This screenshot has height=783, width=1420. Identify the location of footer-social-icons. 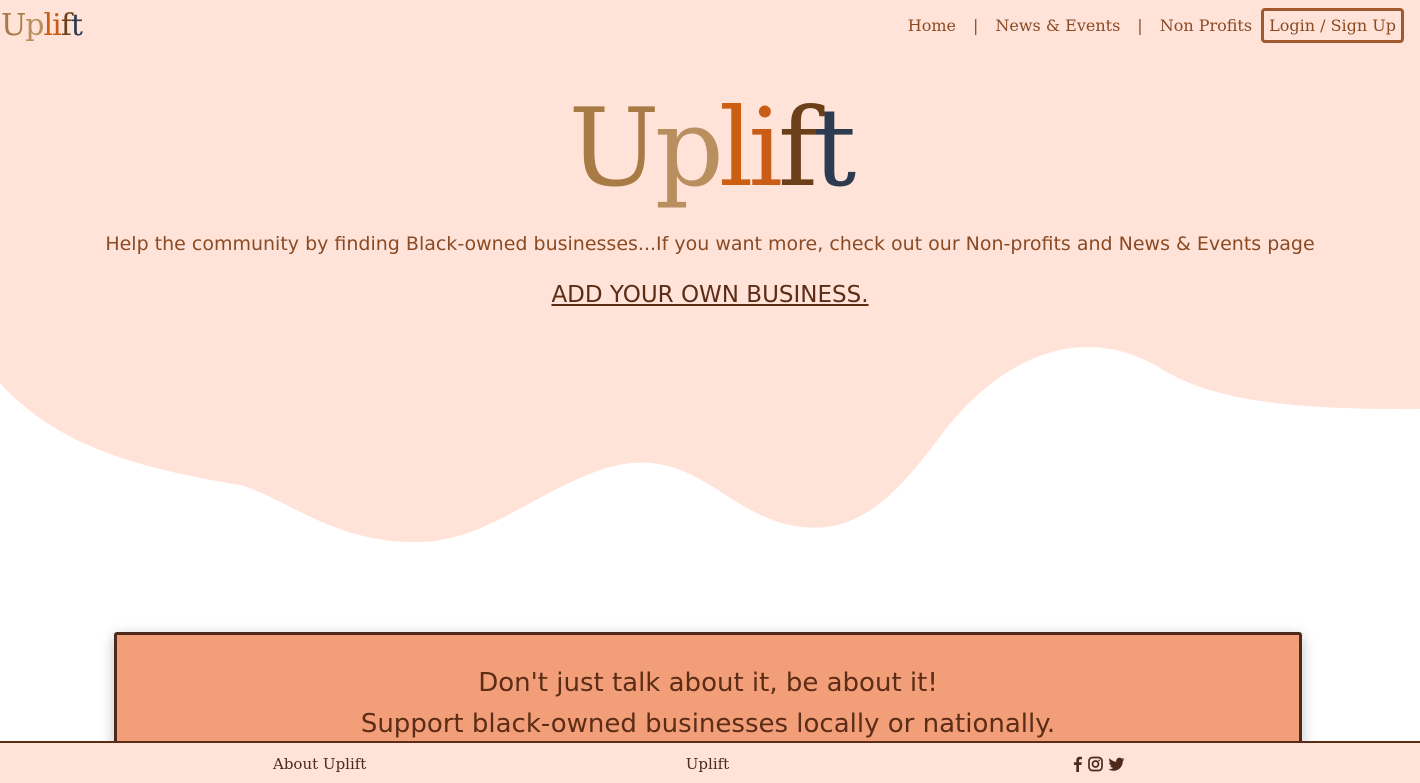
(1098, 764).